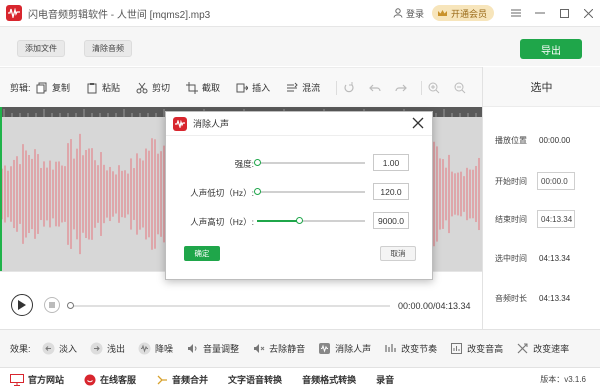 This screenshot has width=600, height=391. I want to click on vocal-icon, so click(324, 348).